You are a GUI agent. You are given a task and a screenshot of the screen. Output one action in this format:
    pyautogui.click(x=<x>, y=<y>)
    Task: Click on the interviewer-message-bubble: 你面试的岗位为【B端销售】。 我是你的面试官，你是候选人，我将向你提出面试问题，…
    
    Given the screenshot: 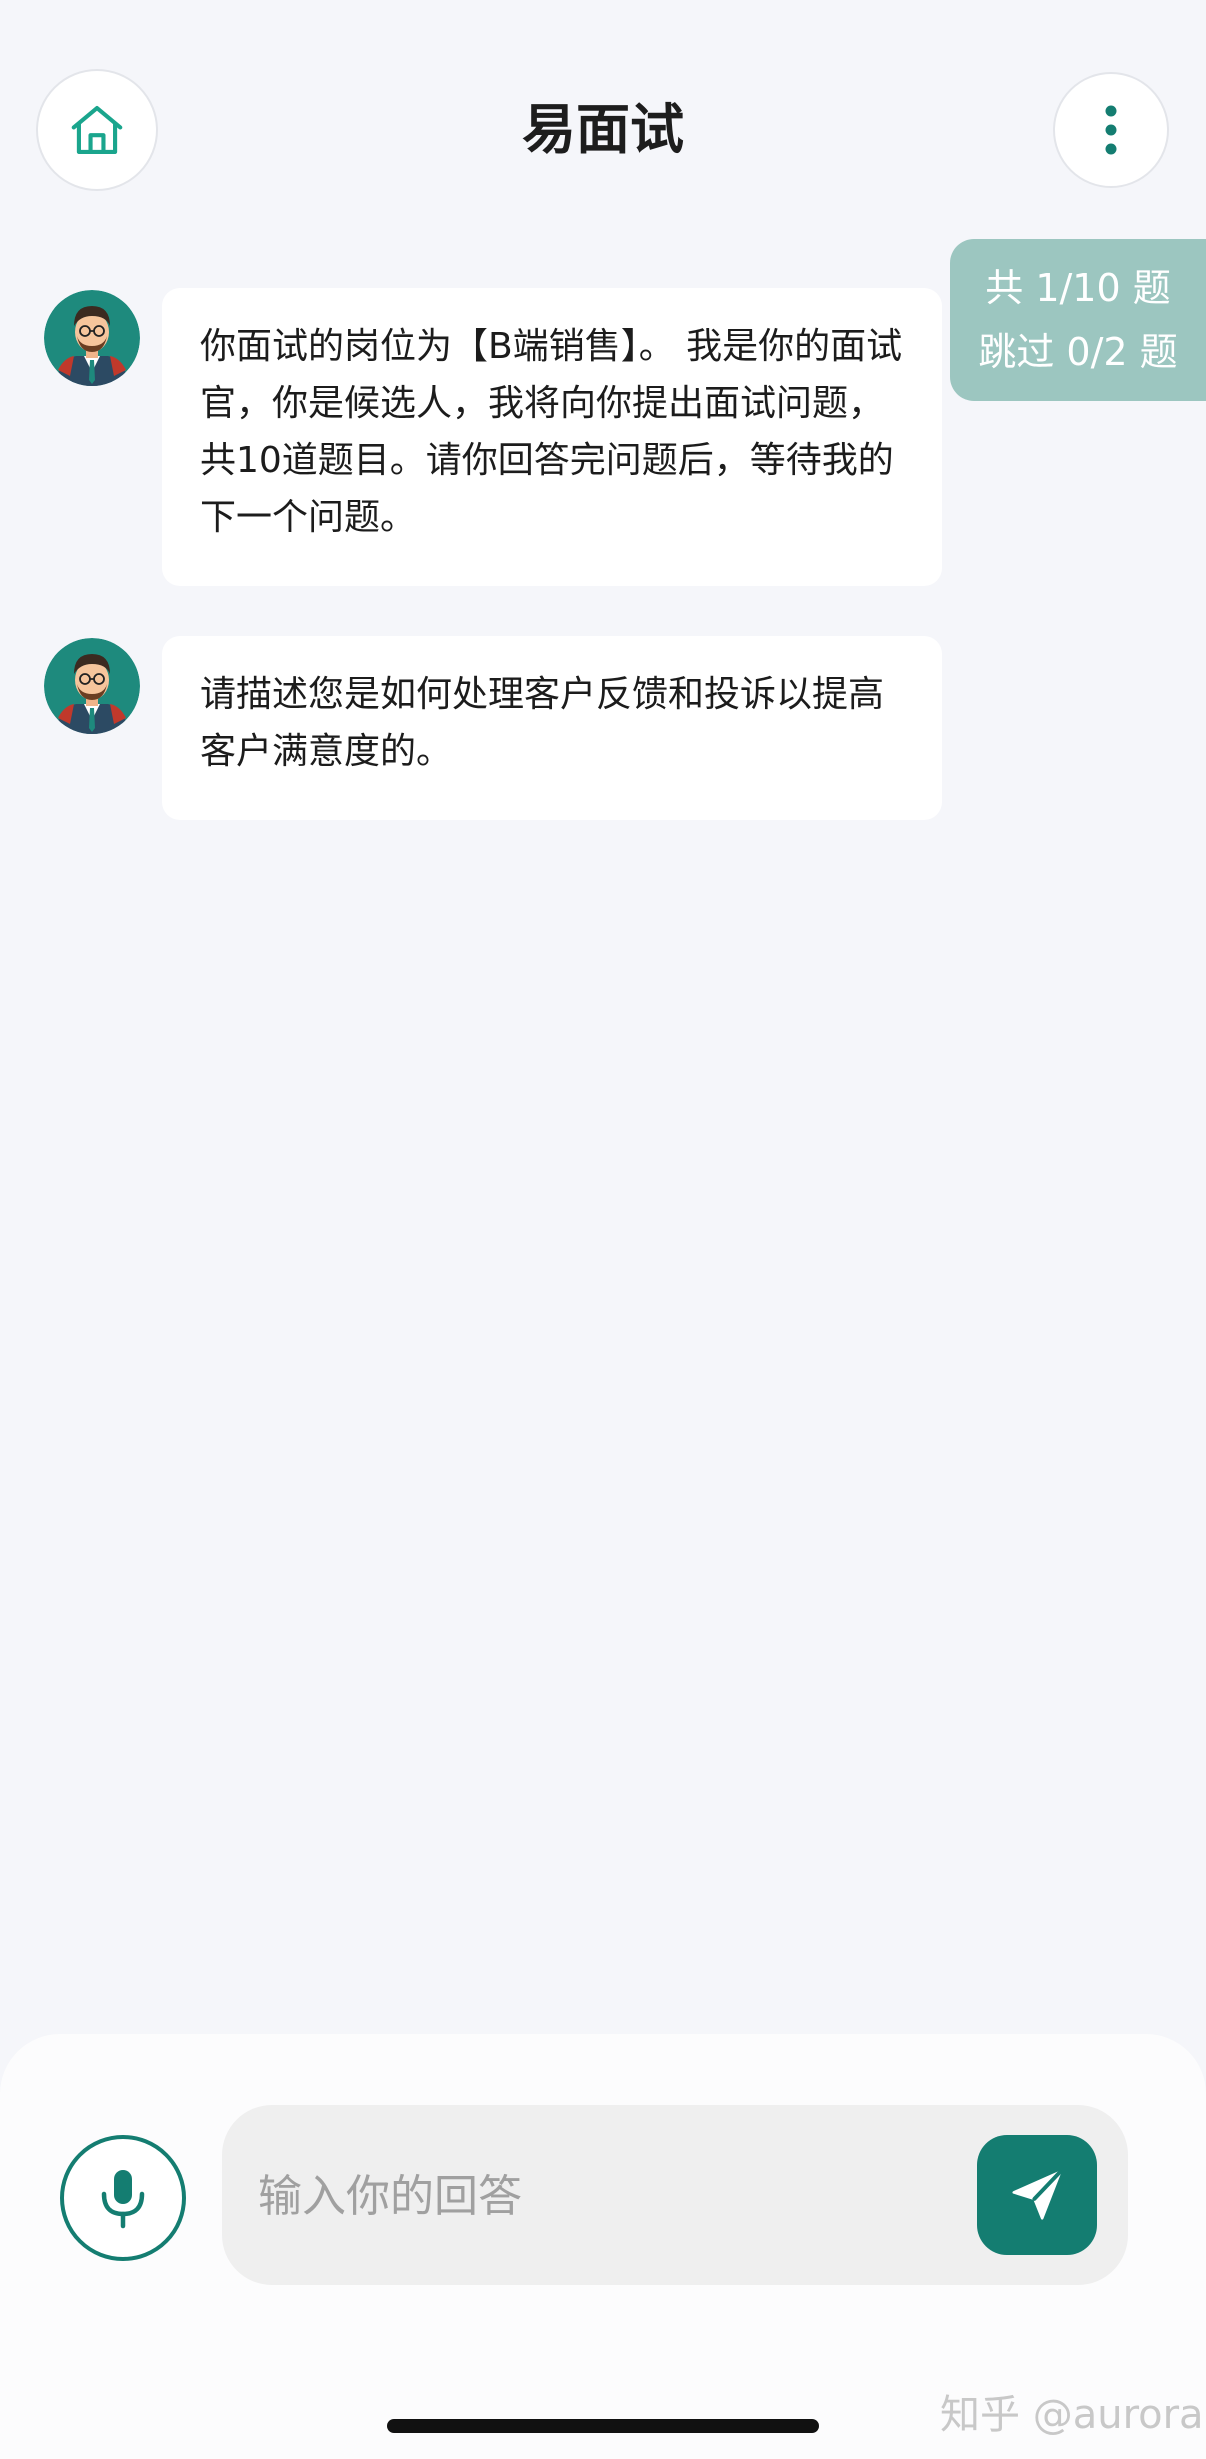 What is the action you would take?
    pyautogui.click(x=552, y=437)
    